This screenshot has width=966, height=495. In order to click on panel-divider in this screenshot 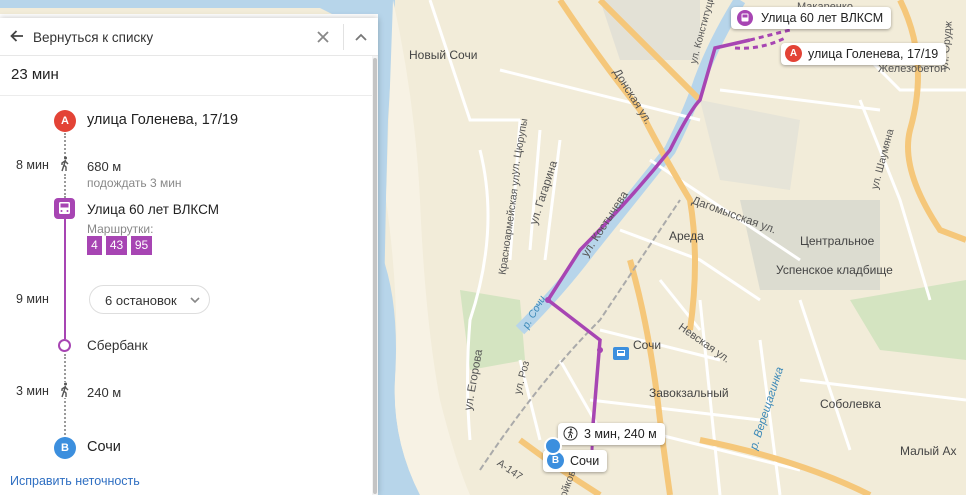, I will do `click(186, 95)`.